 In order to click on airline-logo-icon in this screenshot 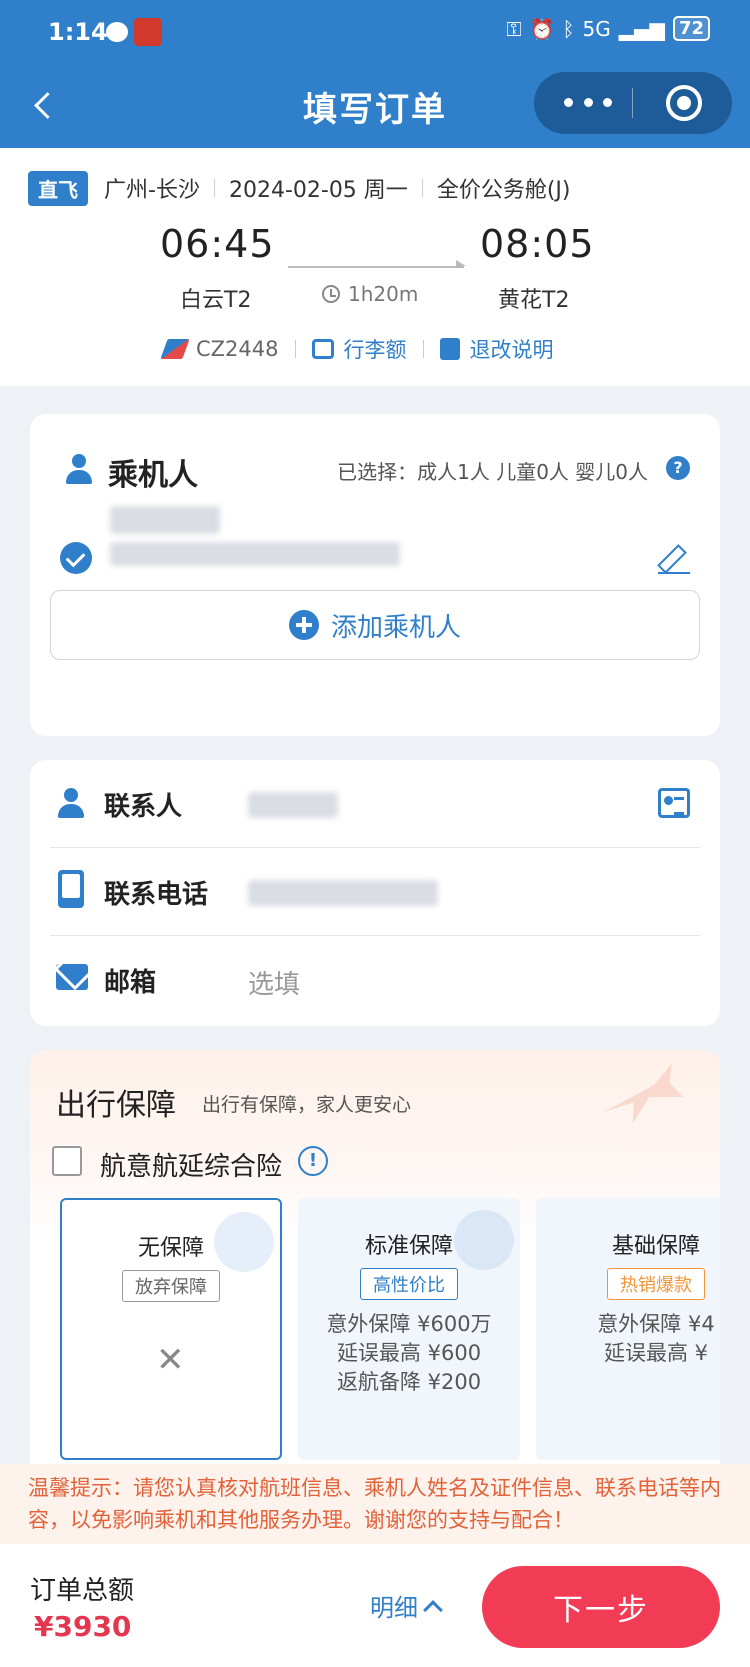, I will do `click(175, 349)`.